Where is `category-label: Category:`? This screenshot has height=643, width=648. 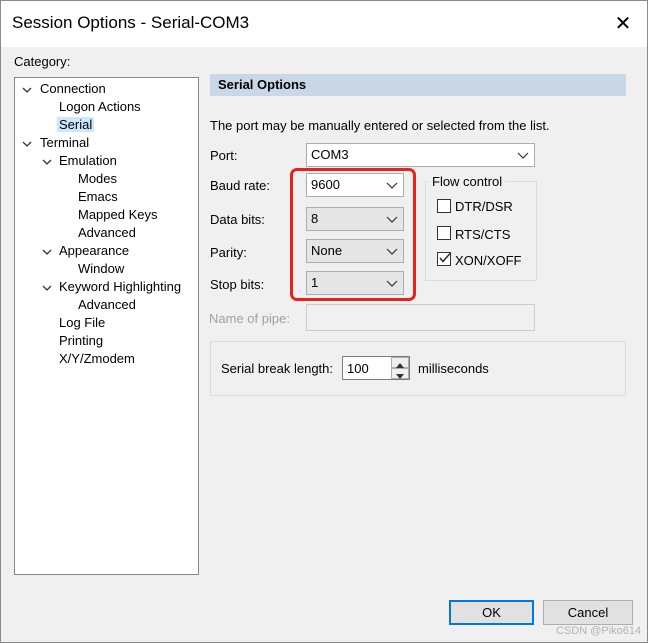 category-label: Category: is located at coordinates (42, 61).